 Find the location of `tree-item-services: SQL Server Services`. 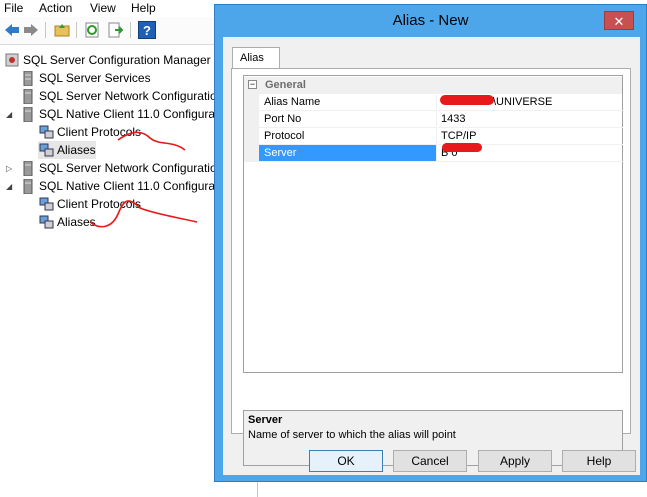

tree-item-services: SQL Server Services is located at coordinates (85, 78).